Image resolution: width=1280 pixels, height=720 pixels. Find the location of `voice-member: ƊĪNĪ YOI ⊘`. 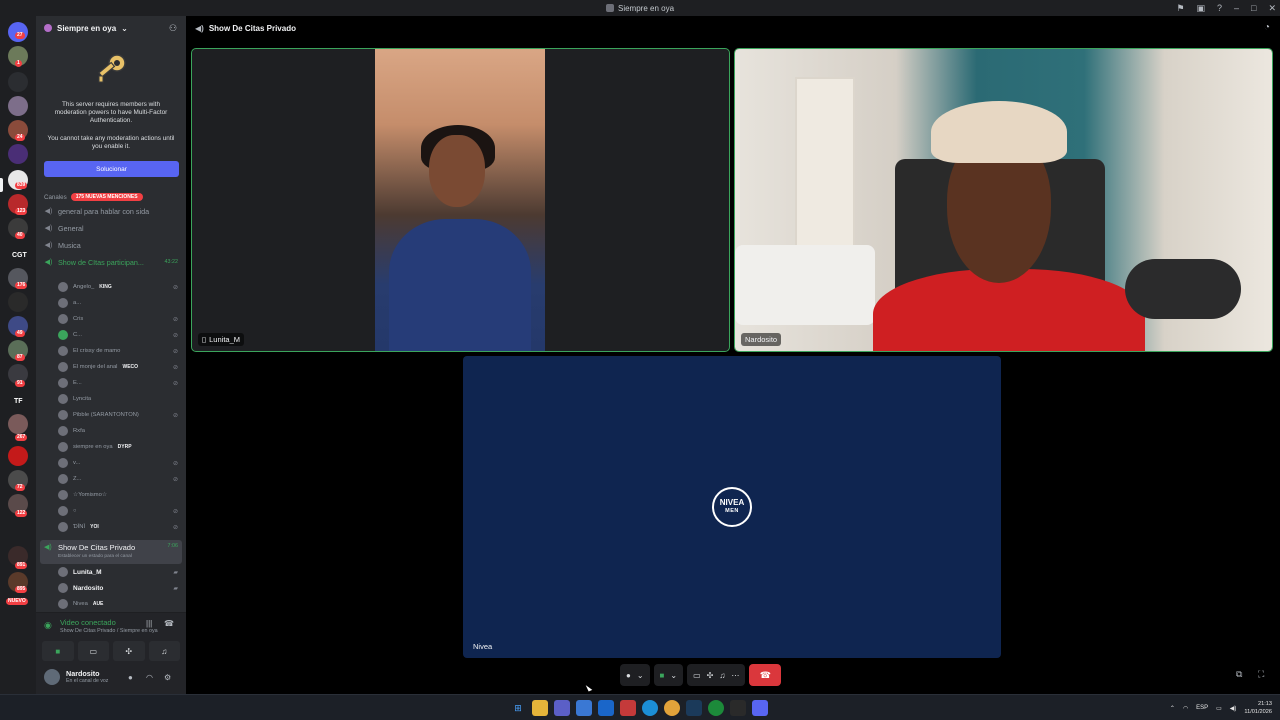

voice-member: ƊĪNĪ YOI ⊘ is located at coordinates (118, 527).